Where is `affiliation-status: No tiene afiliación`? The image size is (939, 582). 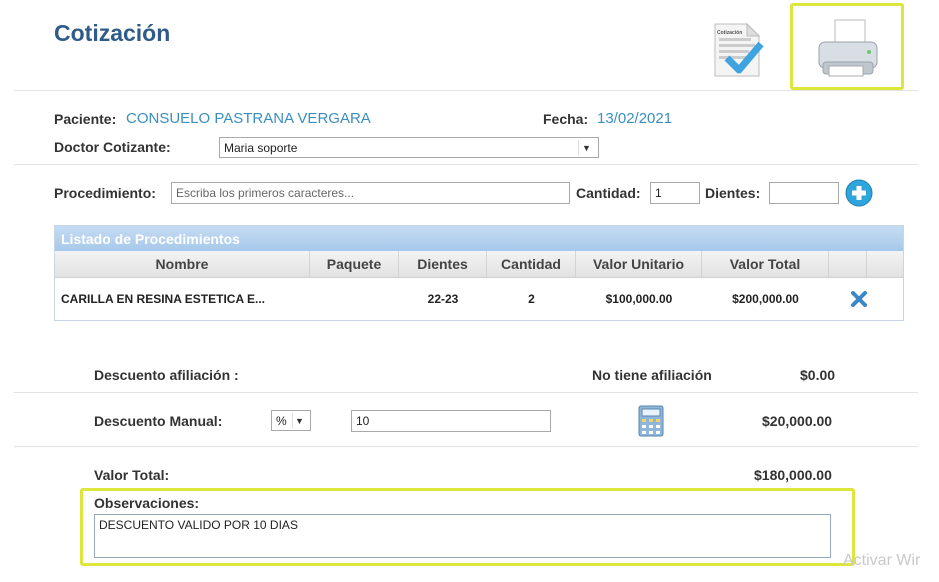 affiliation-status: No tiene afiliación is located at coordinates (652, 375).